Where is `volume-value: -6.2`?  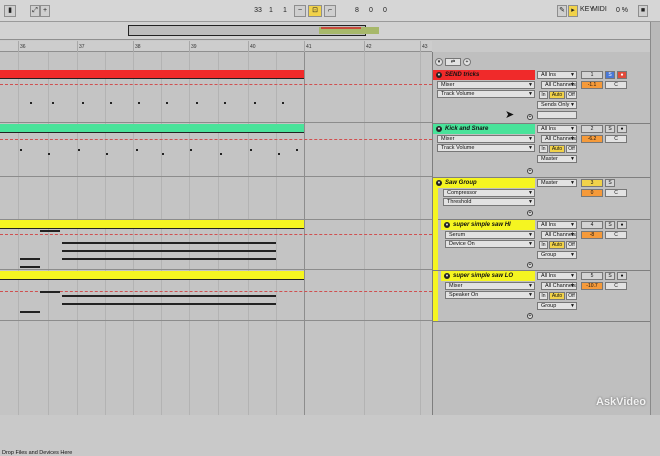
volume-value: -6.2 is located at coordinates (592, 139).